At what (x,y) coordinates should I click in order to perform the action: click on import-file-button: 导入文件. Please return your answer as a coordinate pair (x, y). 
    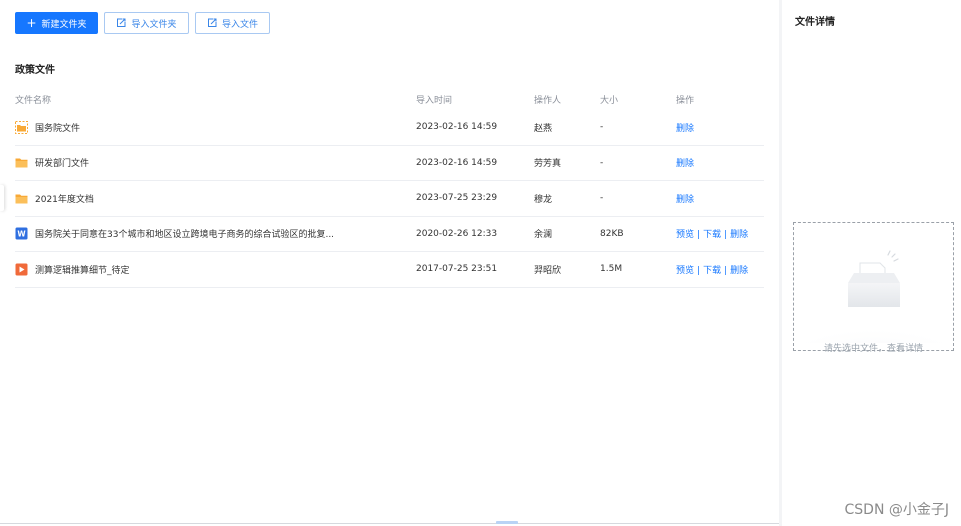
    Looking at the image, I should click on (232, 23).